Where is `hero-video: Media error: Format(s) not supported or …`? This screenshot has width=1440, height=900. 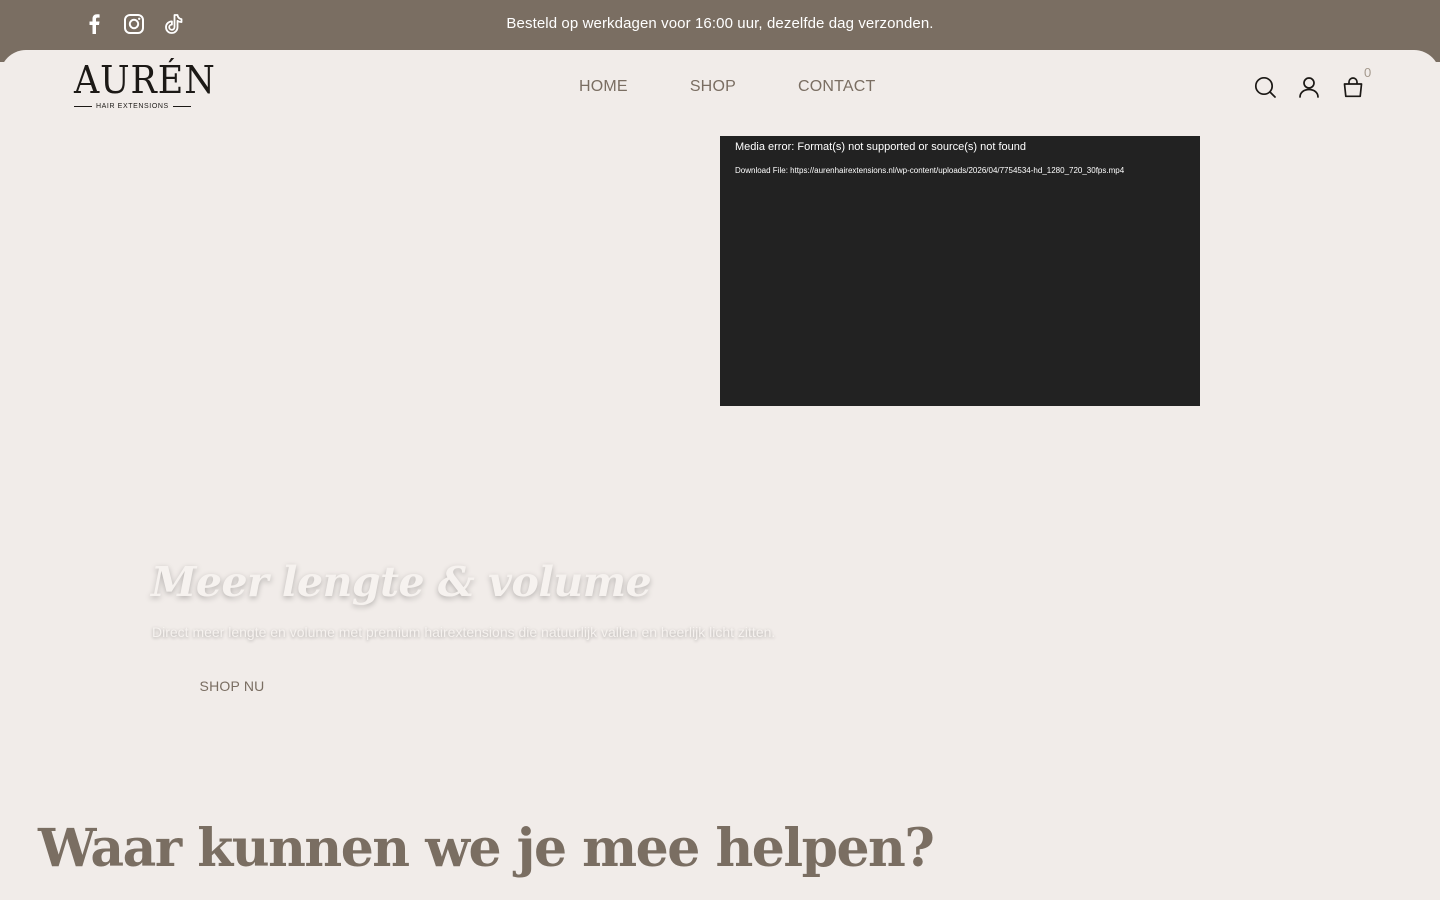
hero-video: Media error: Format(s) not supported or … is located at coordinates (960, 271).